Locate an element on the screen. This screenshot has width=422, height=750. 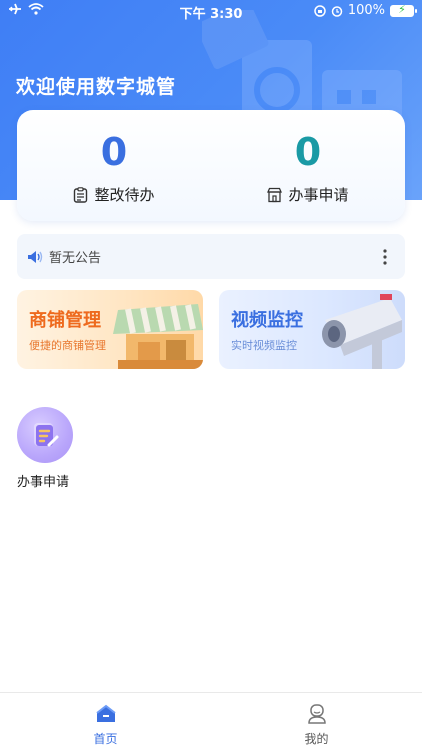
clipboard-icon is located at coordinates (81, 194).